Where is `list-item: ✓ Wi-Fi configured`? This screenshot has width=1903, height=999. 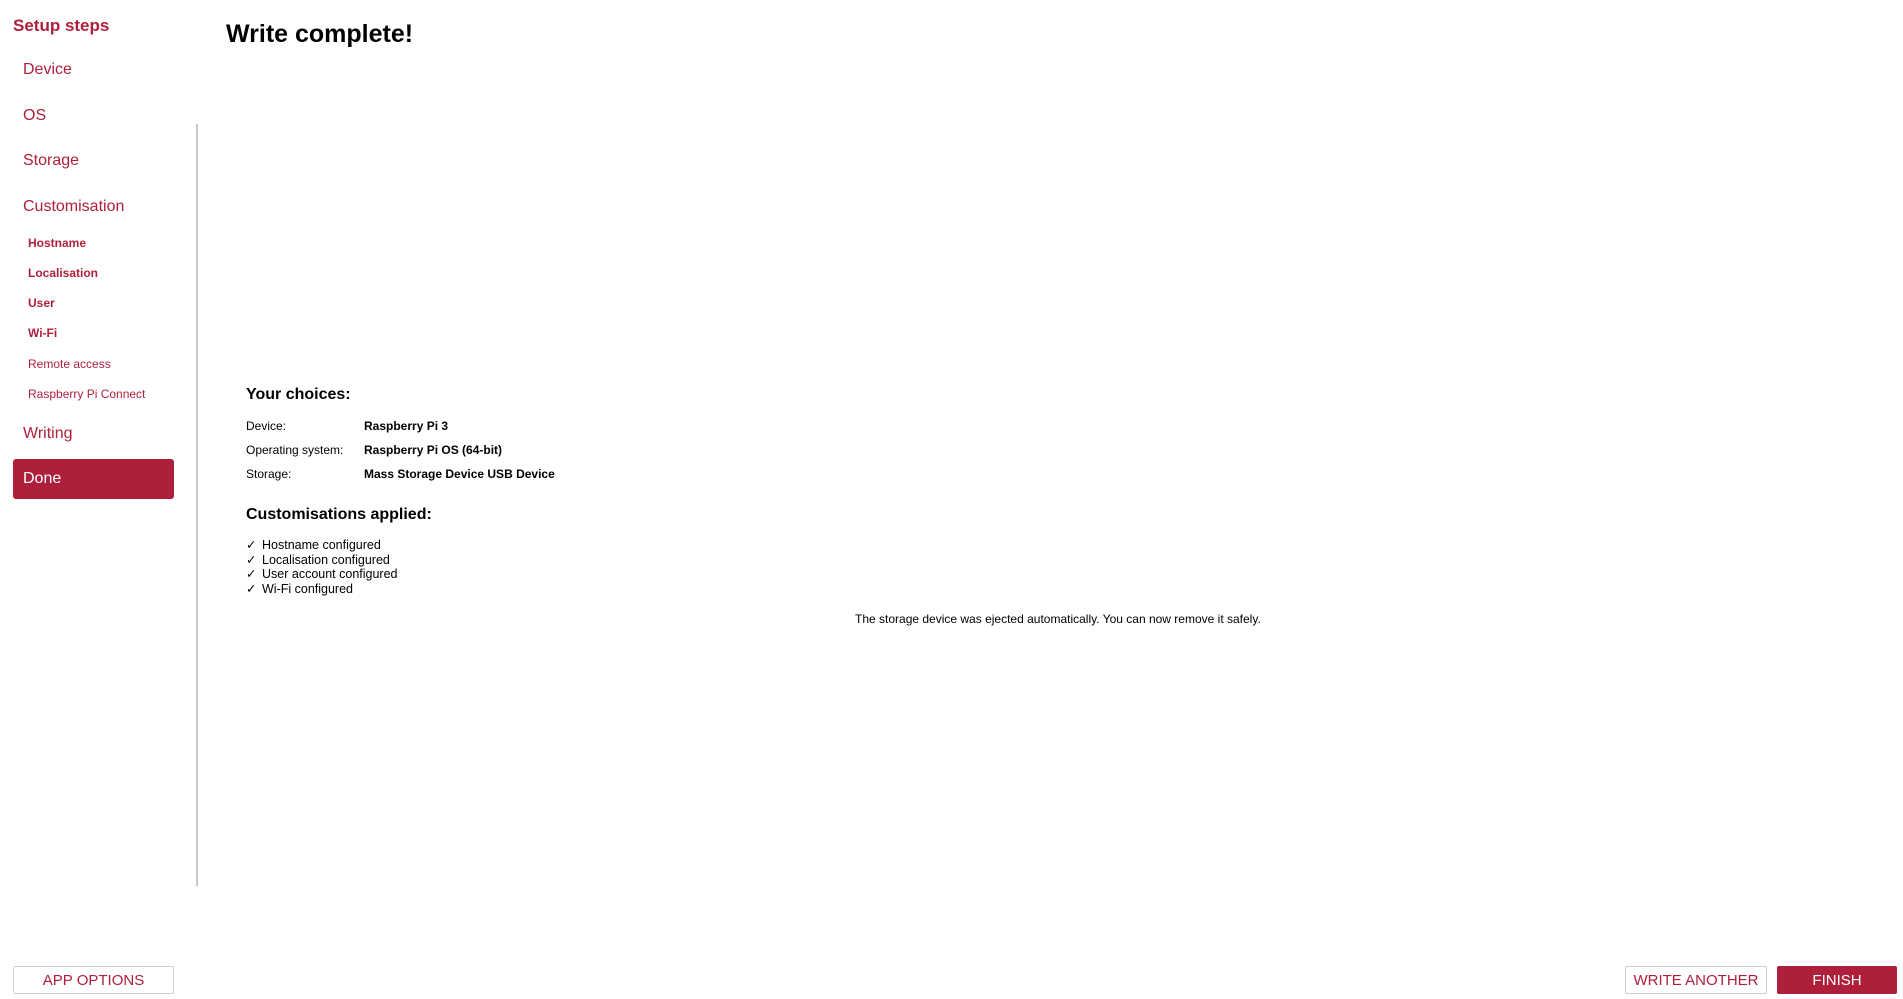 list-item: ✓ Wi-Fi configured is located at coordinates (322, 589).